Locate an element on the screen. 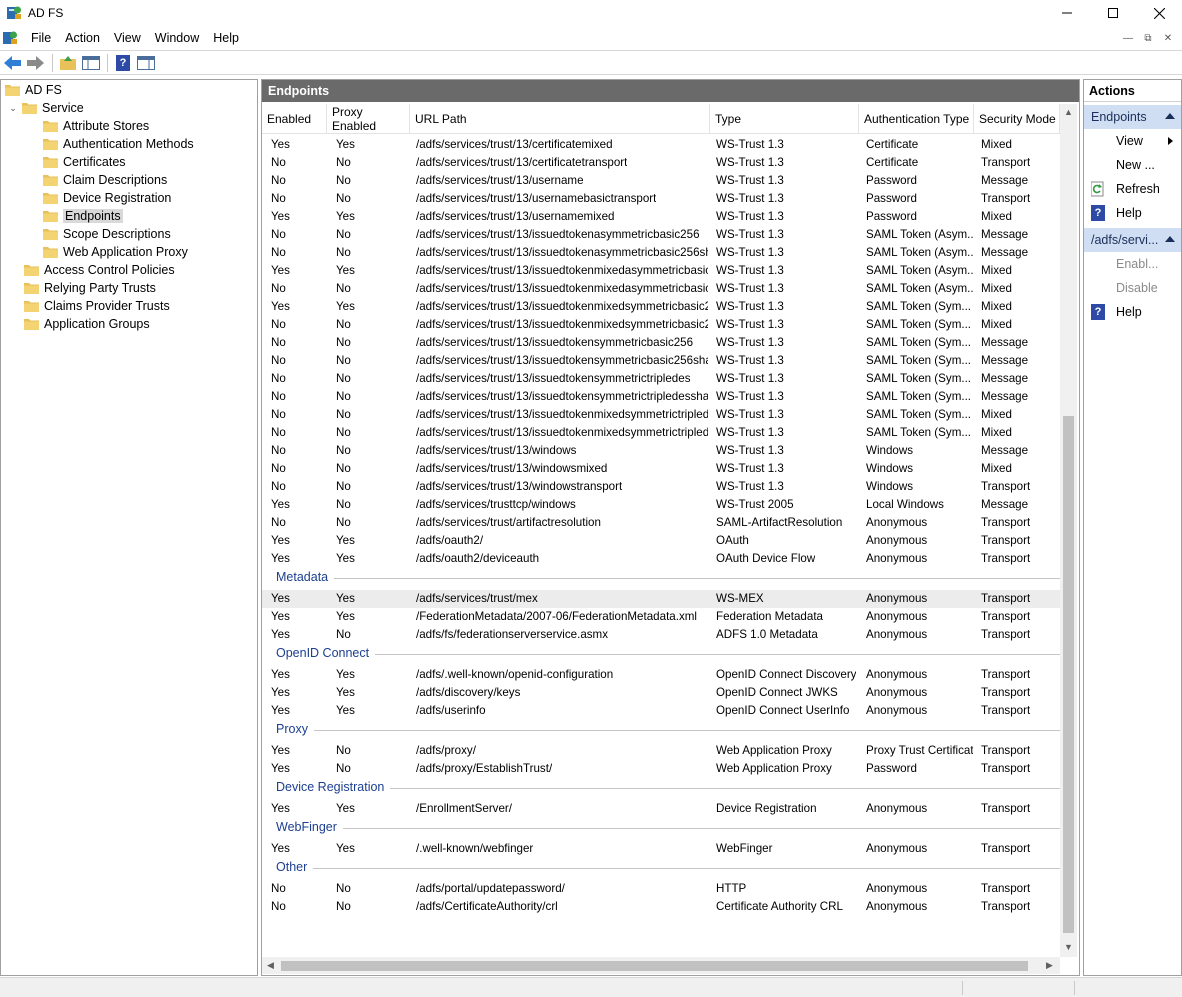 Image resolution: width=1182 pixels, height=997 pixels. action-section-header: Endpoints is located at coordinates (1132, 117).